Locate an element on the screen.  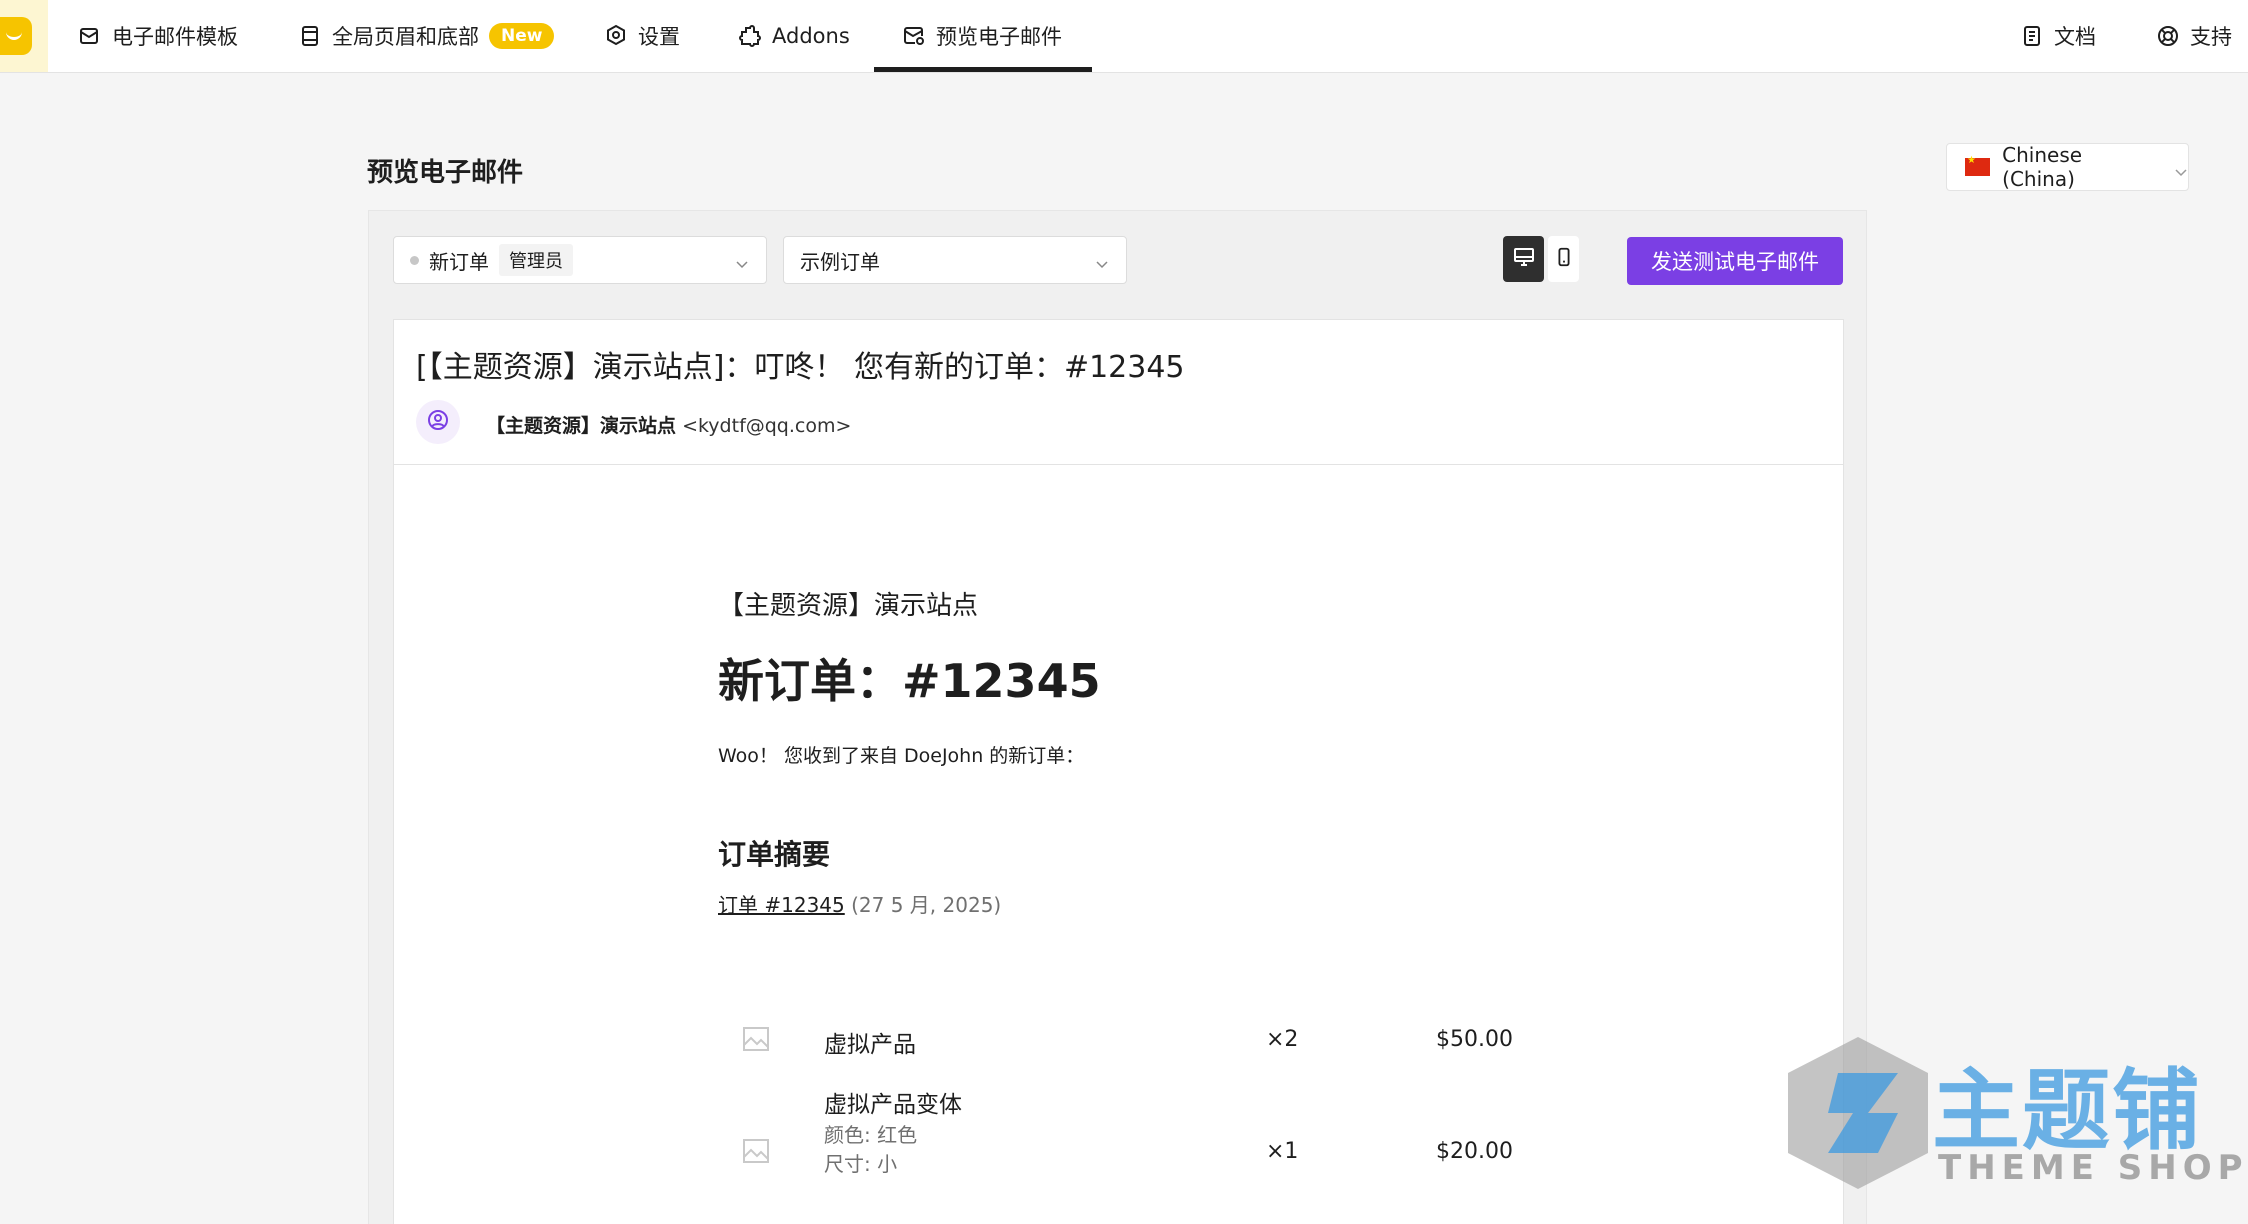
order-item-row: 虚拟产品变体 颜色: 红色 尺寸: 小 ×1 $20.00 is located at coordinates (1138, 1138).